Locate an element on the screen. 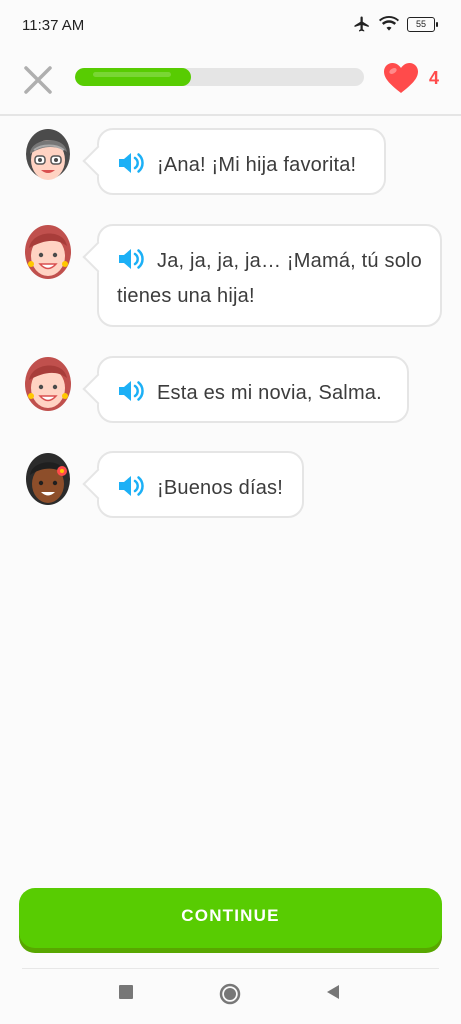 This screenshot has width=461, height=1024. progress-fill is located at coordinates (133, 77).